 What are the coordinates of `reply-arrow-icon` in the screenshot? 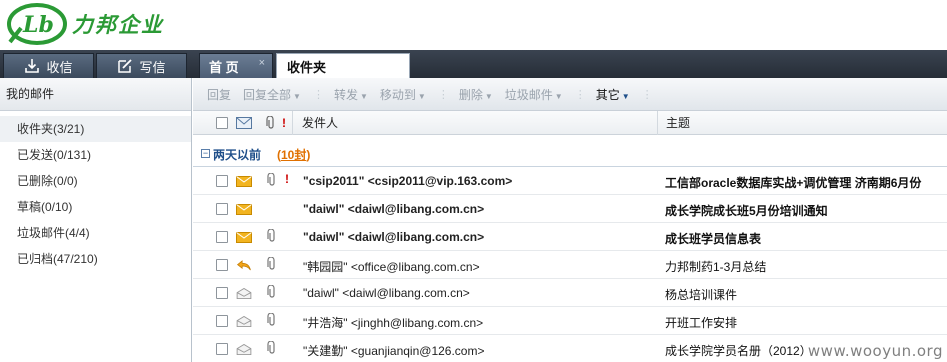 It's located at (243, 265).